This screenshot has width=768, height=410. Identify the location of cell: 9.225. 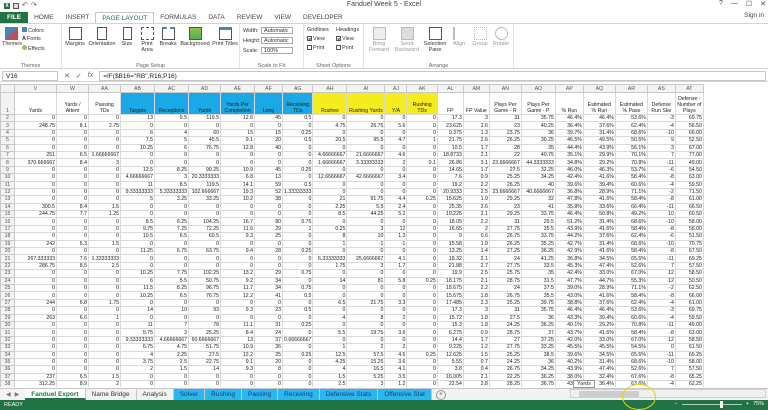
(450, 347).